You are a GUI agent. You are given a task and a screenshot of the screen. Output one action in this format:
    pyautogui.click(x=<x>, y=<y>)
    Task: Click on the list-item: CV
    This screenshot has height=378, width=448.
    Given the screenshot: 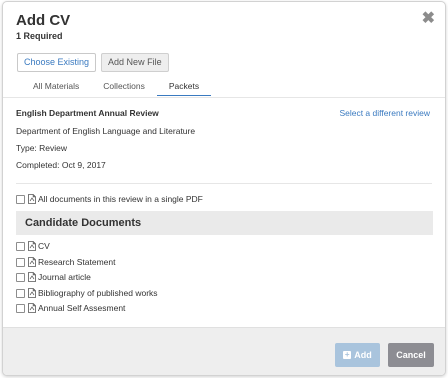 What is the action you would take?
    pyautogui.click(x=33, y=246)
    